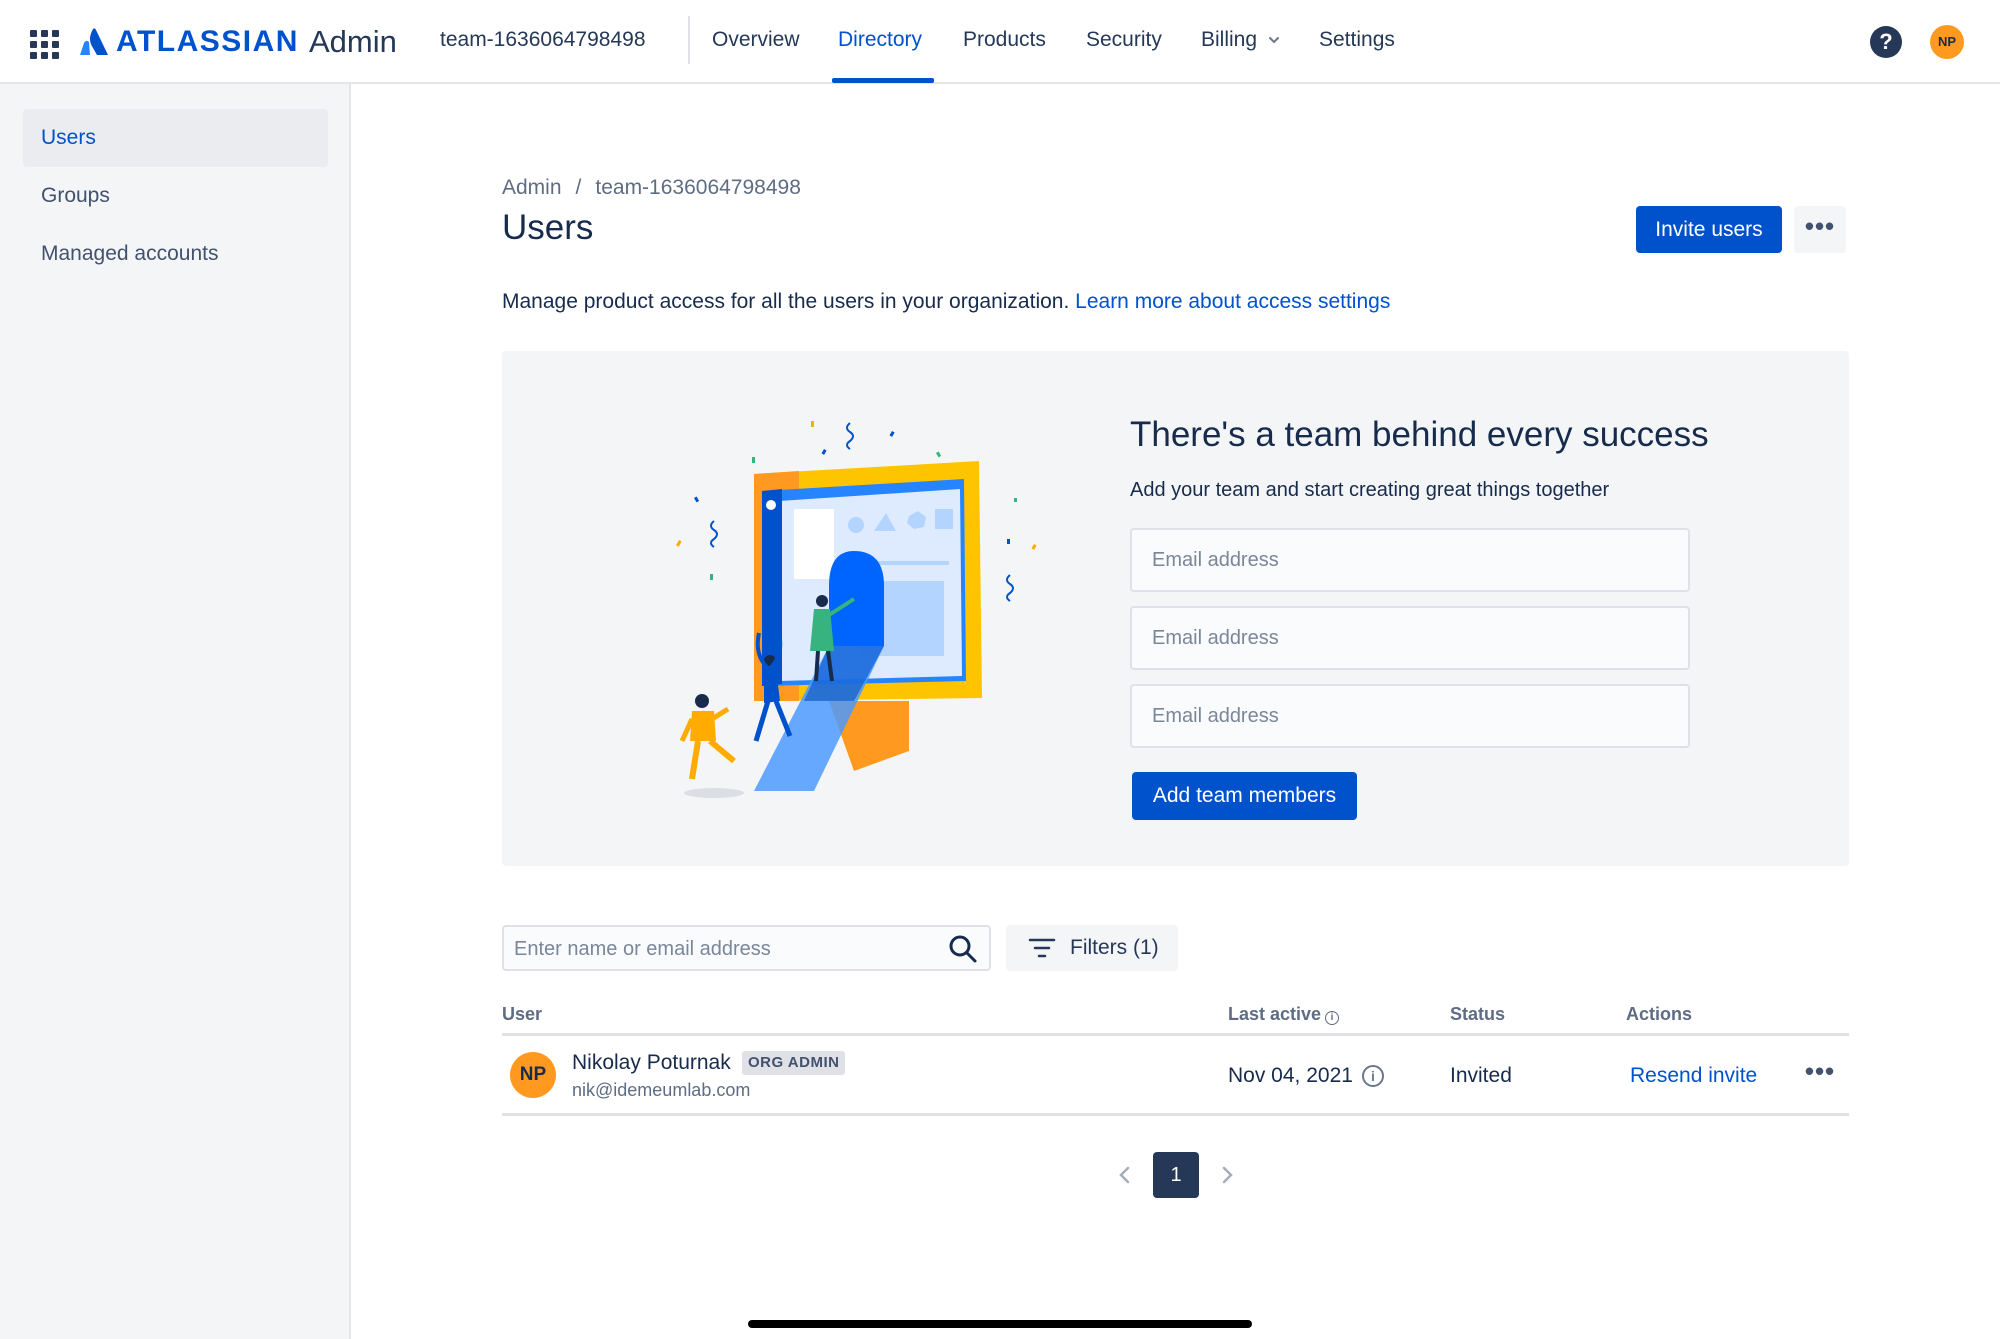  What do you see at coordinates (1125, 1175) in the screenshot?
I see `chevron-left-icon` at bounding box center [1125, 1175].